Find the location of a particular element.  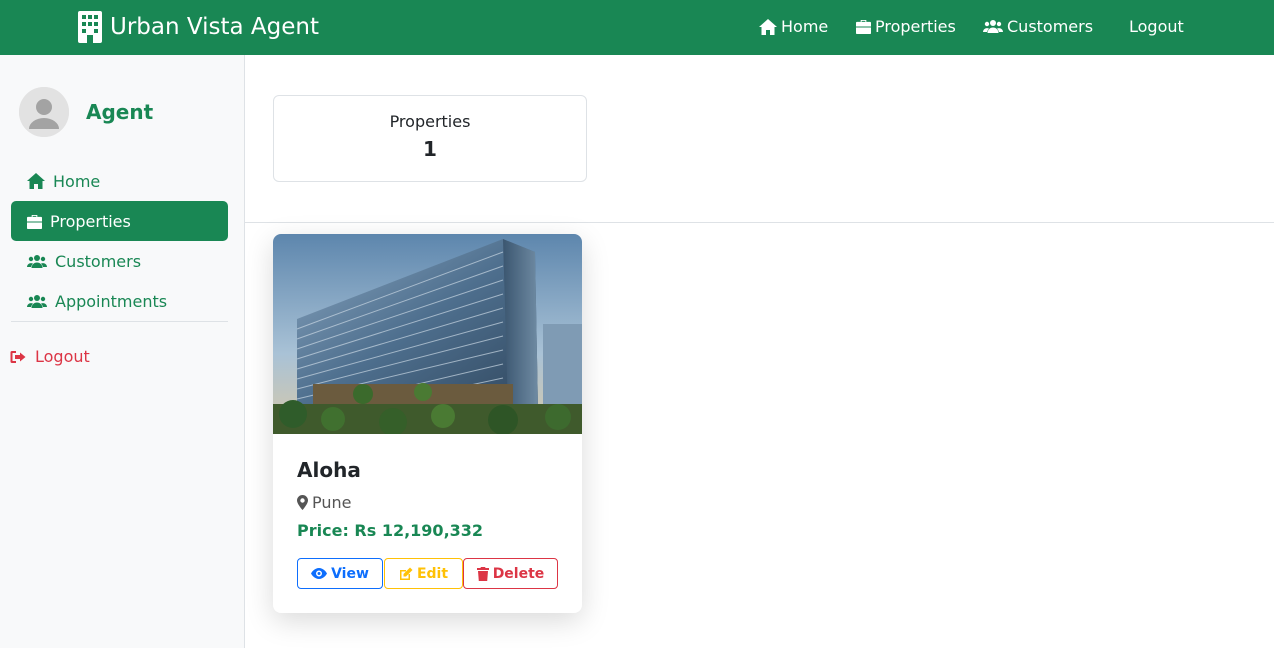

nav-customers: Customers is located at coordinates (1038, 26).